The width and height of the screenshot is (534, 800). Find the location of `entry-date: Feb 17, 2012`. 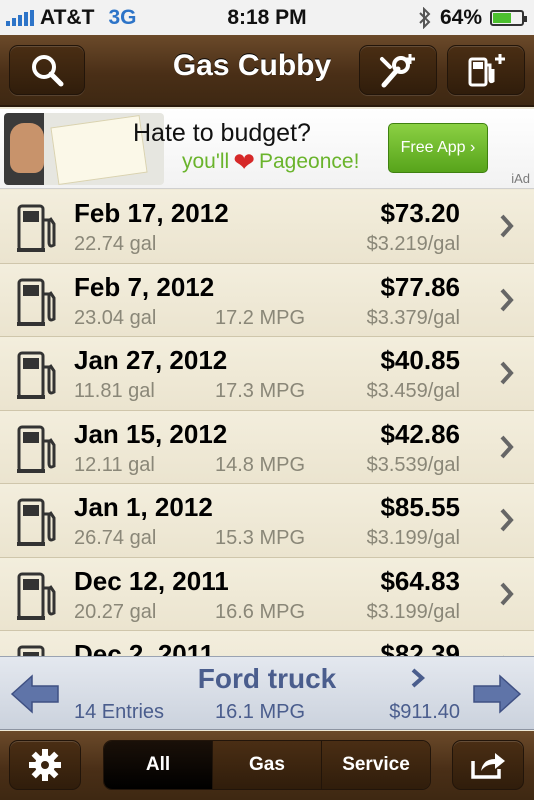

entry-date: Feb 17, 2012 is located at coordinates (151, 213).